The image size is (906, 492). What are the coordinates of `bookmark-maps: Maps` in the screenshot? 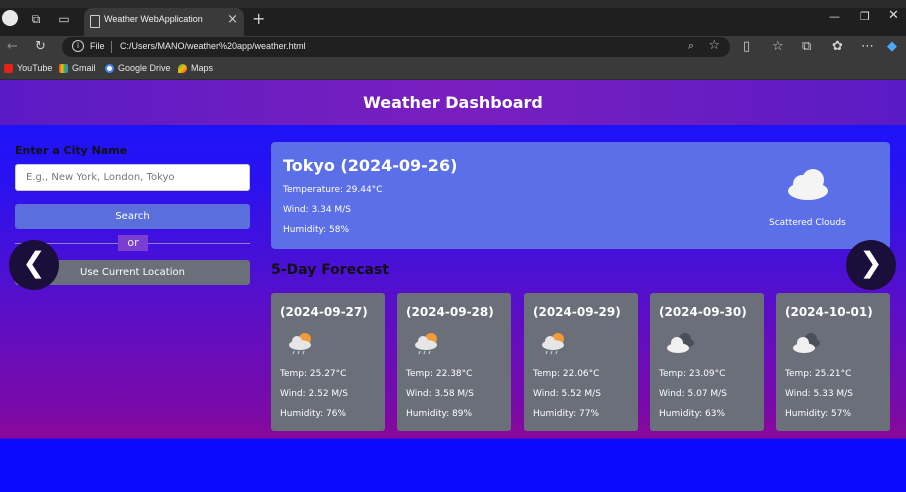 It's located at (195, 68).